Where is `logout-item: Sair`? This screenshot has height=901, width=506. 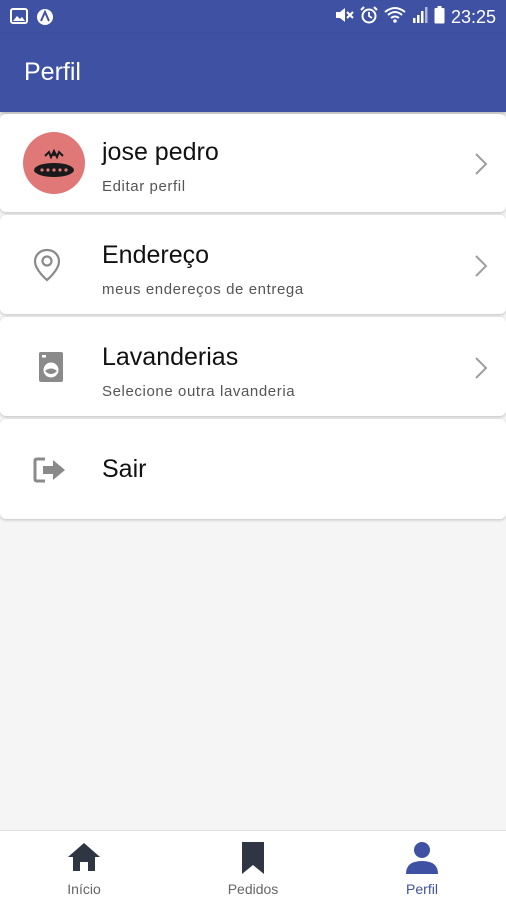
logout-item: Sair is located at coordinates (253, 469).